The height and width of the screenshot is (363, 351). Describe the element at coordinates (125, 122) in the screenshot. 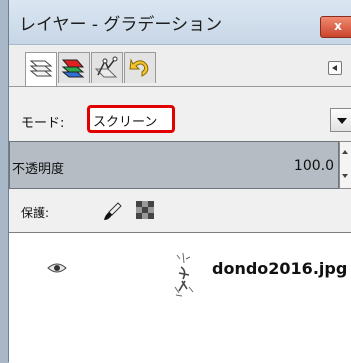

I see `mode-value-text: スクリーン` at that location.